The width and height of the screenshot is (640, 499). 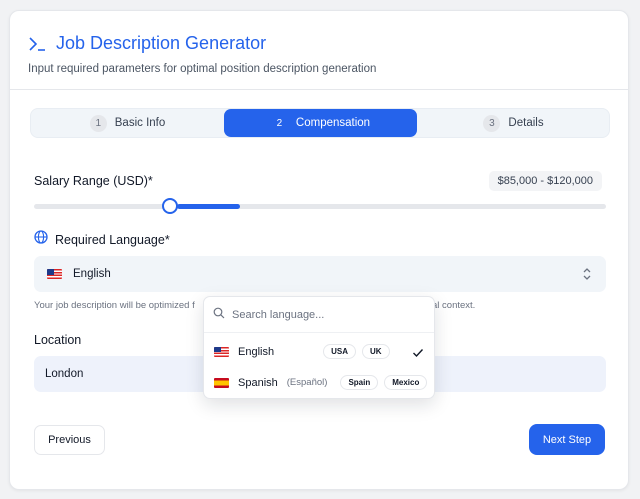 What do you see at coordinates (567, 439) in the screenshot?
I see `next-step-button: Next Step` at bounding box center [567, 439].